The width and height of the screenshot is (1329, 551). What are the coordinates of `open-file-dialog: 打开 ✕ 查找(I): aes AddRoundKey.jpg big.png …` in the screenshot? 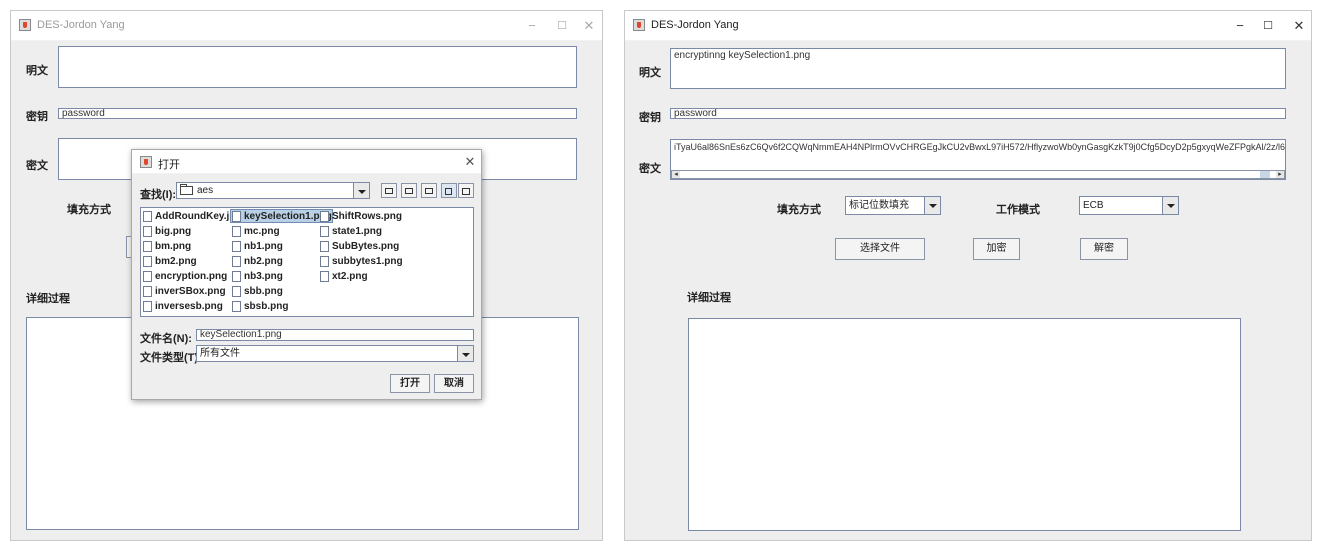 It's located at (306, 274).